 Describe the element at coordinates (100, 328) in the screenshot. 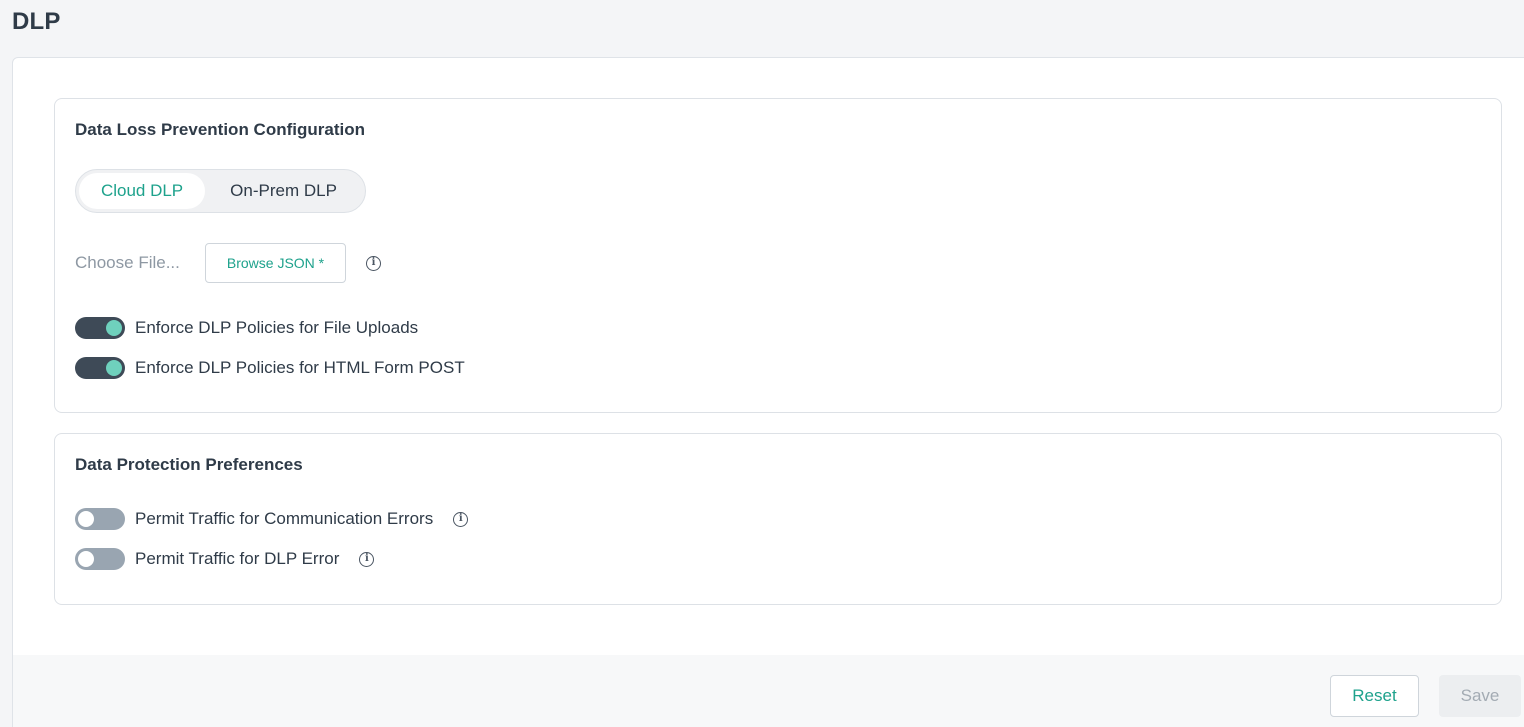

I see `file-uploads-toggle` at that location.